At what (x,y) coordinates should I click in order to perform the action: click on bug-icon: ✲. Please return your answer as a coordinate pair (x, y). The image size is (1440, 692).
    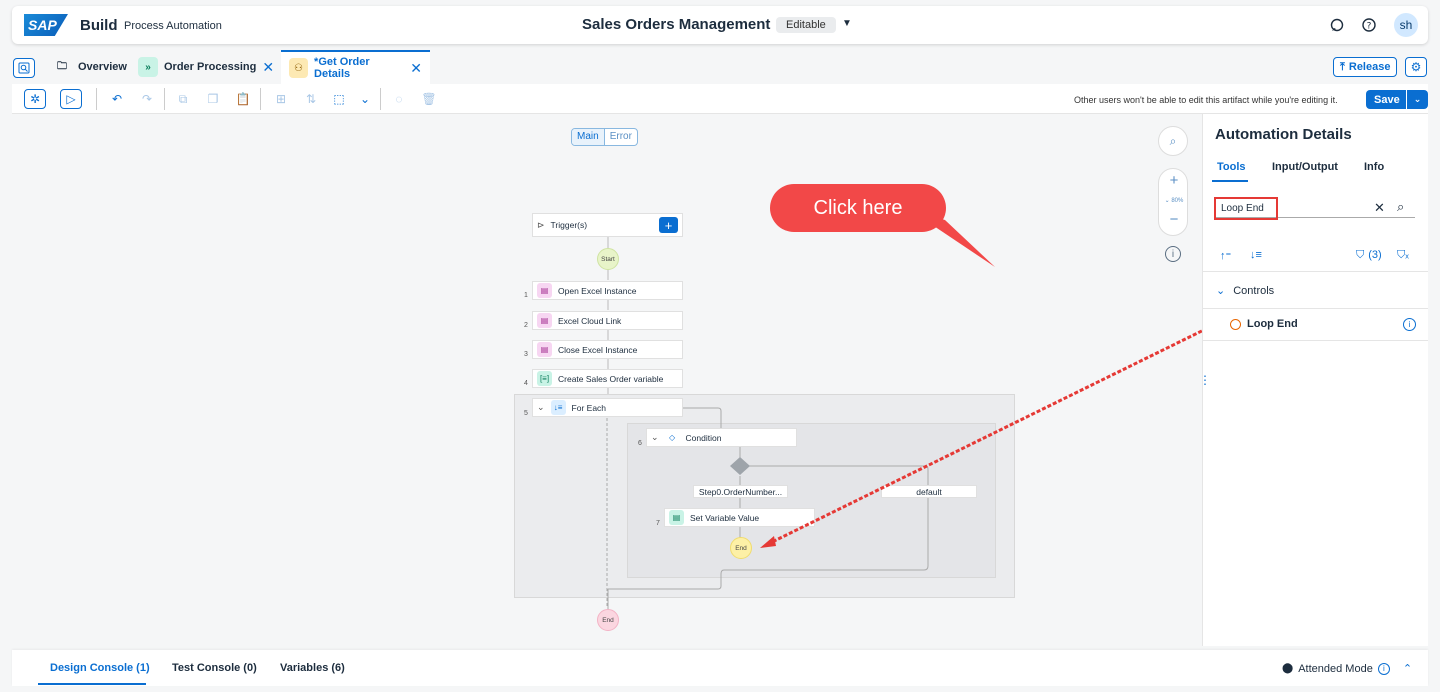
    Looking at the image, I should click on (35, 99).